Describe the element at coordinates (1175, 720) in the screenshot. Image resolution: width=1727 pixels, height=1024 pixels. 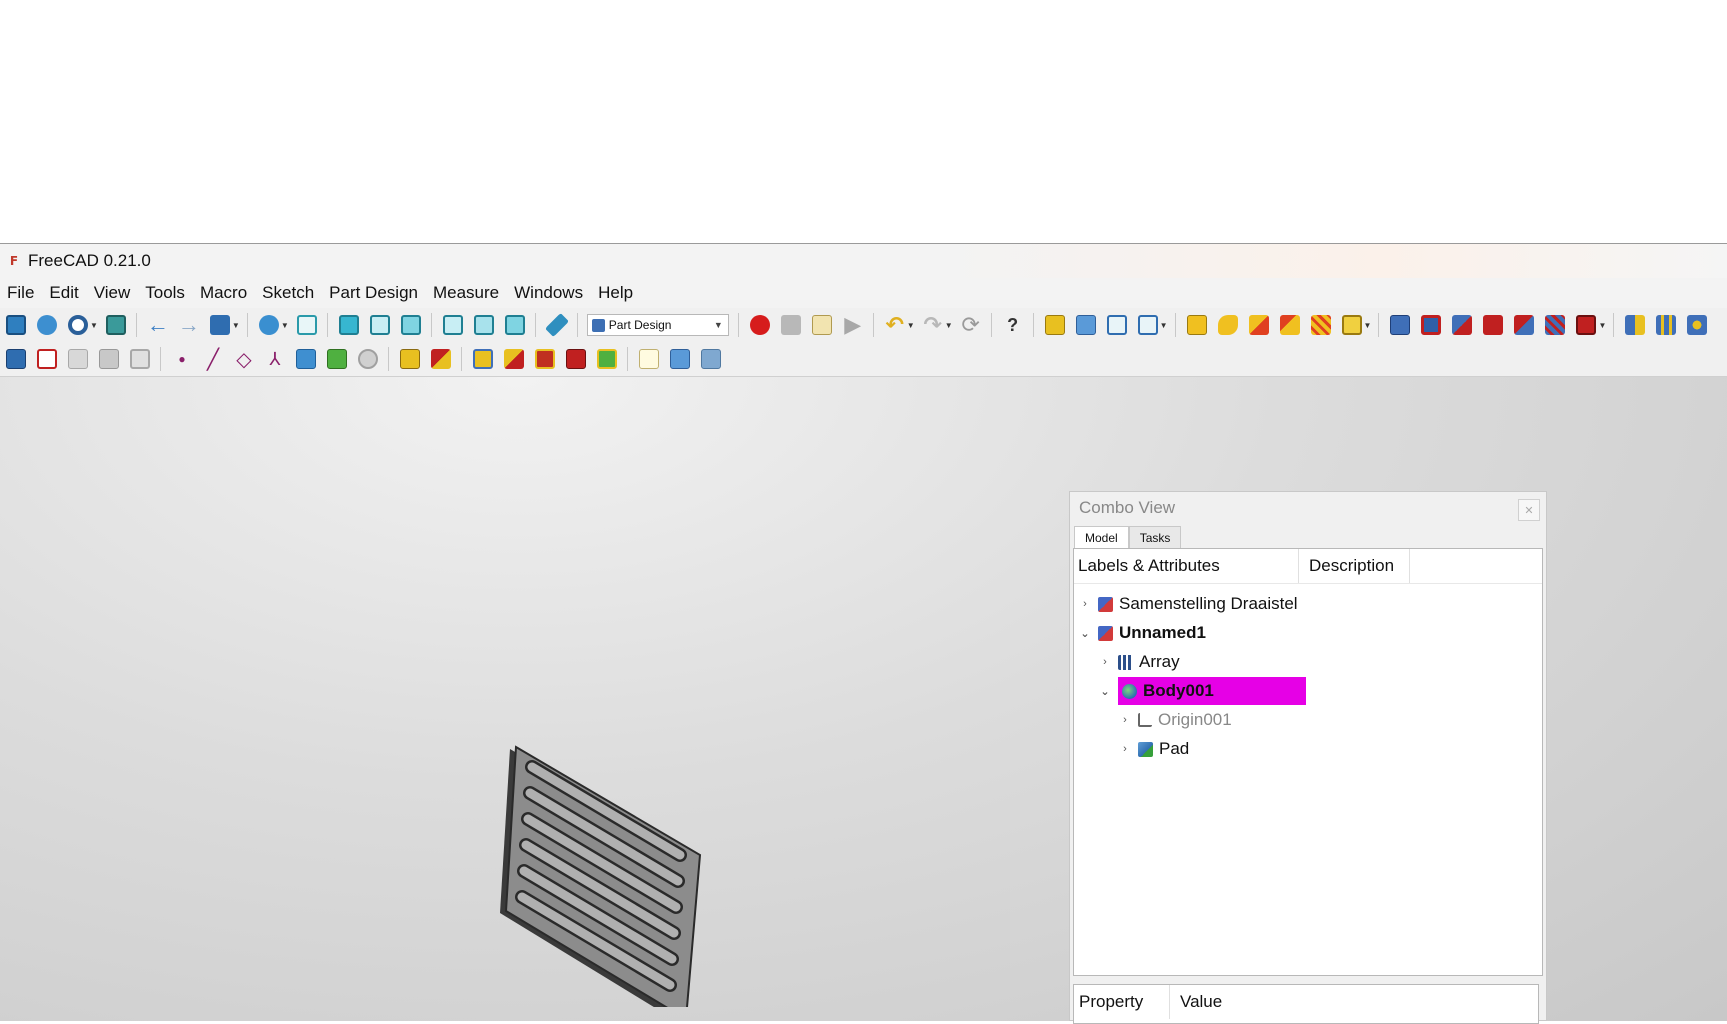
I see `tree-item: › Origin001` at that location.